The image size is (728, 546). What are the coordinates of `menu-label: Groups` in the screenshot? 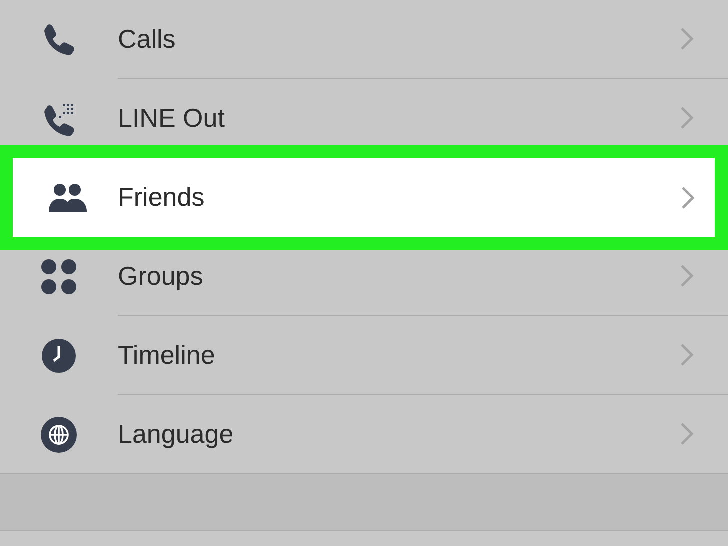 It's located at (161, 276).